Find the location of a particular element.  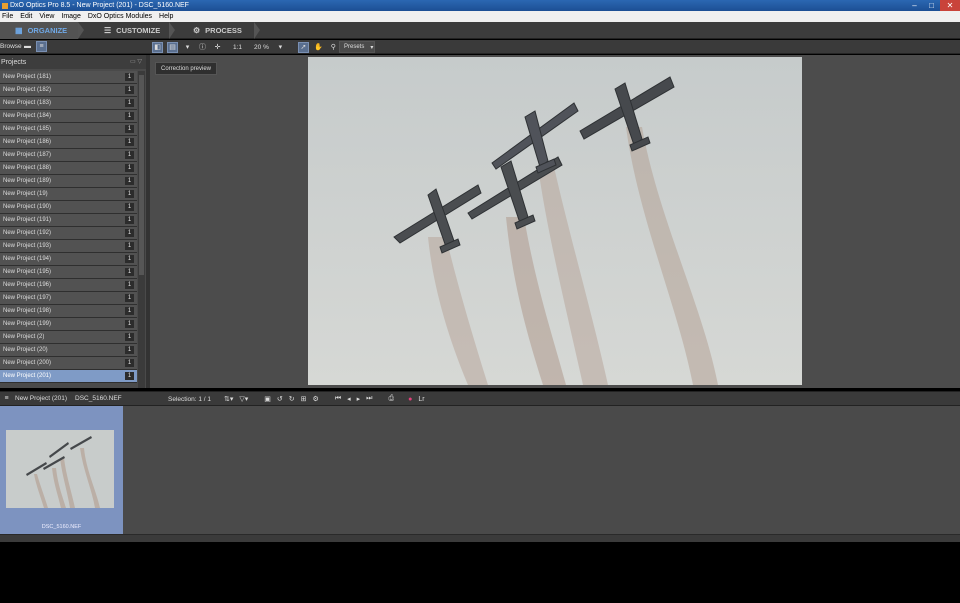

project-list-item: New Project (181) 1 is located at coordinates (68, 77).